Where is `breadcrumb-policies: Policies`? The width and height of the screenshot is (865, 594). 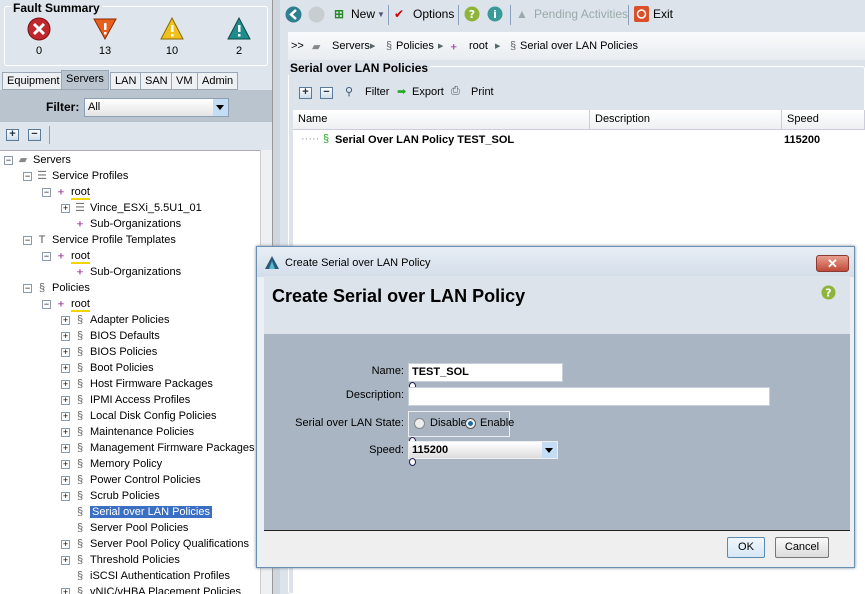 breadcrumb-policies: Policies is located at coordinates (415, 46).